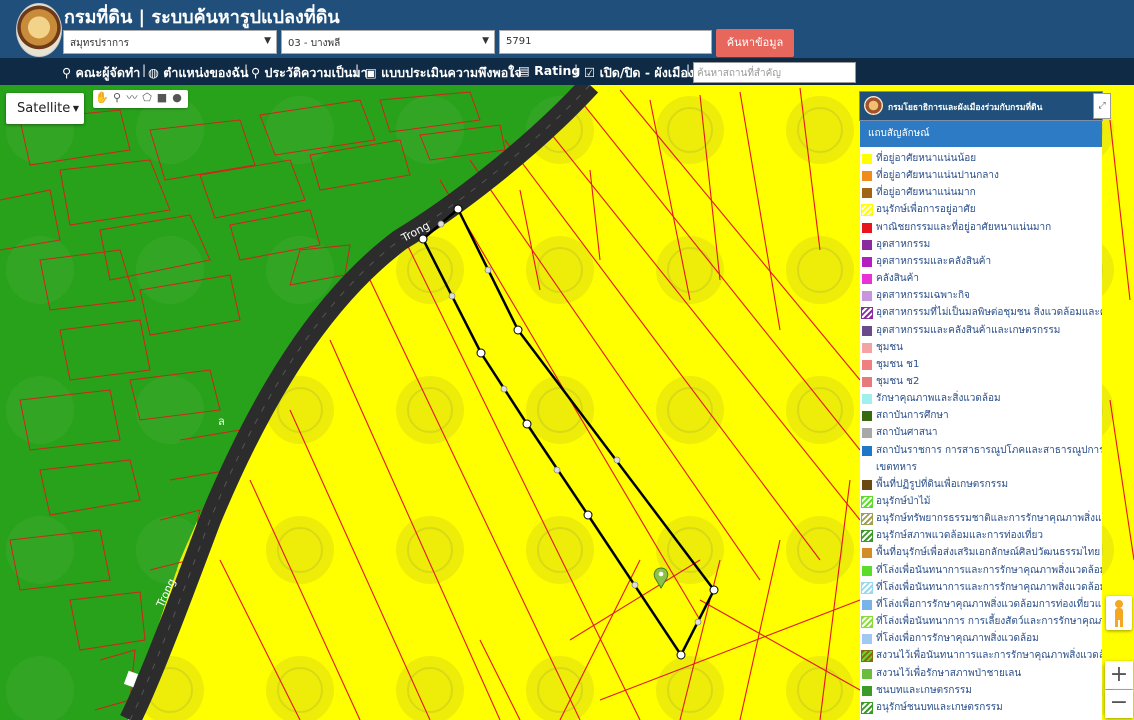 This screenshot has height=720, width=1134. I want to click on globe-icon: ◍, so click(153, 72).